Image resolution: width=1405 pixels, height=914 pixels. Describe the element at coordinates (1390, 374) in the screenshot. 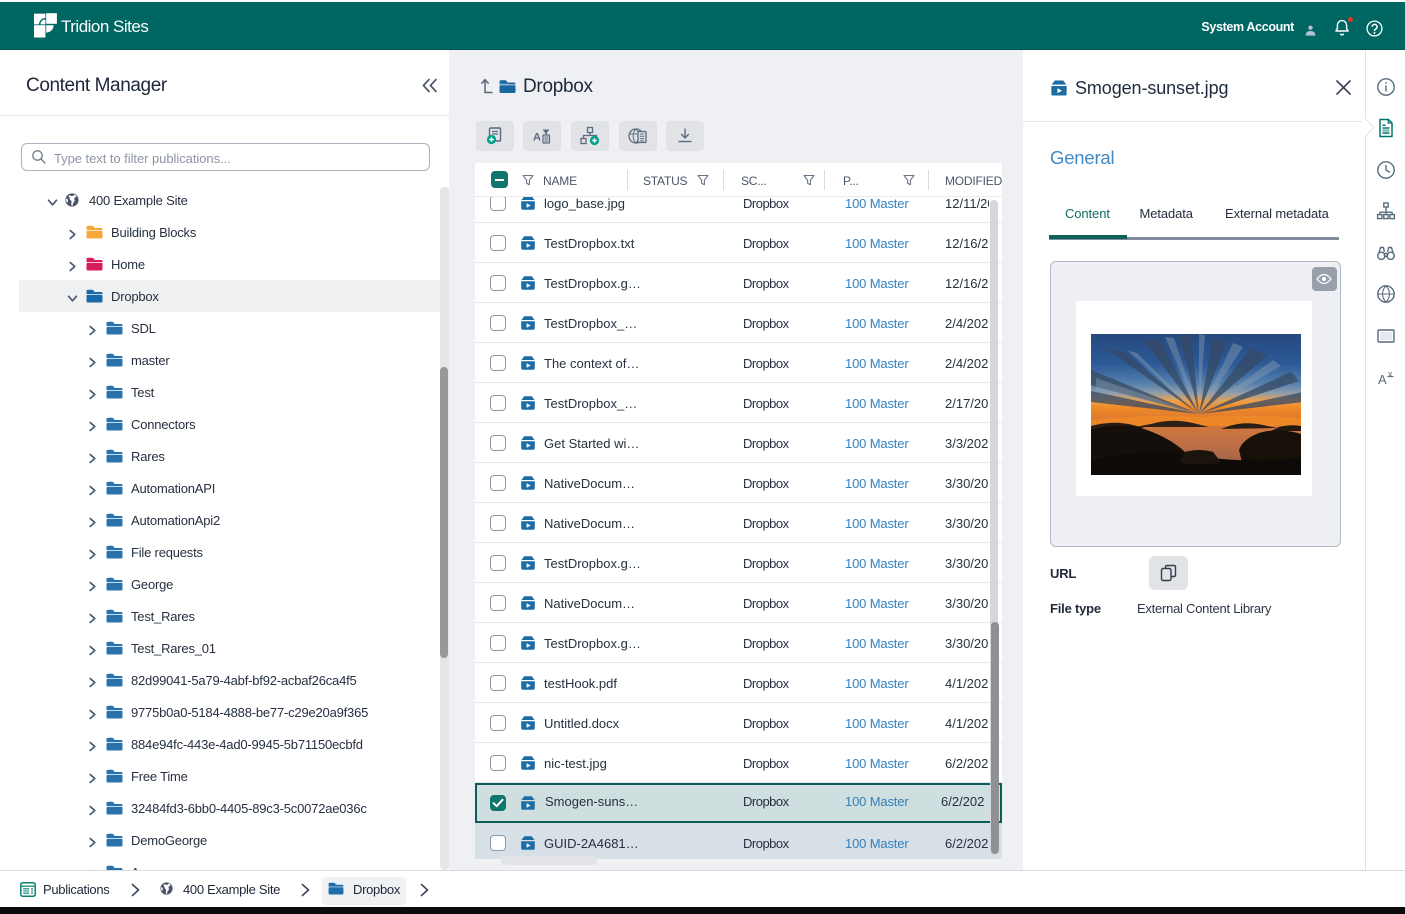

I see `svg-text: x` at that location.